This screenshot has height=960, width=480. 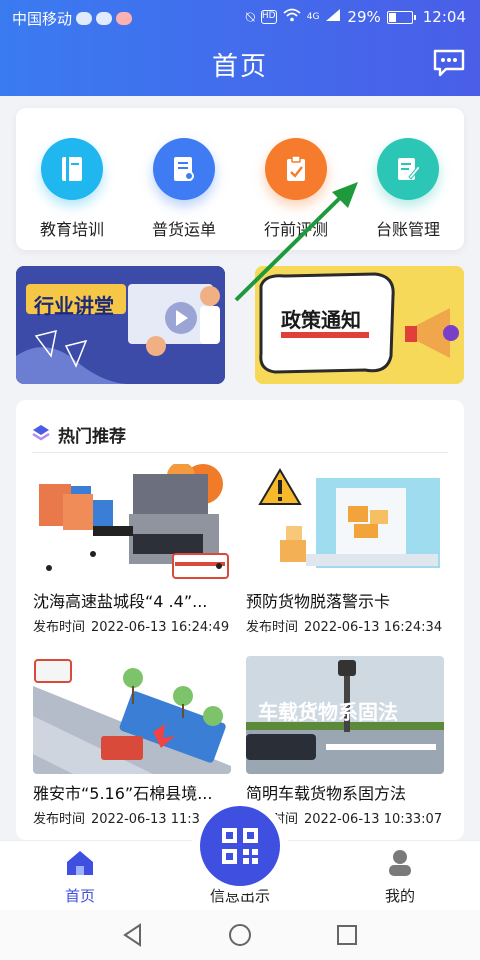 I want to click on nav-info-show: 信息出示, so click(x=240, y=895).